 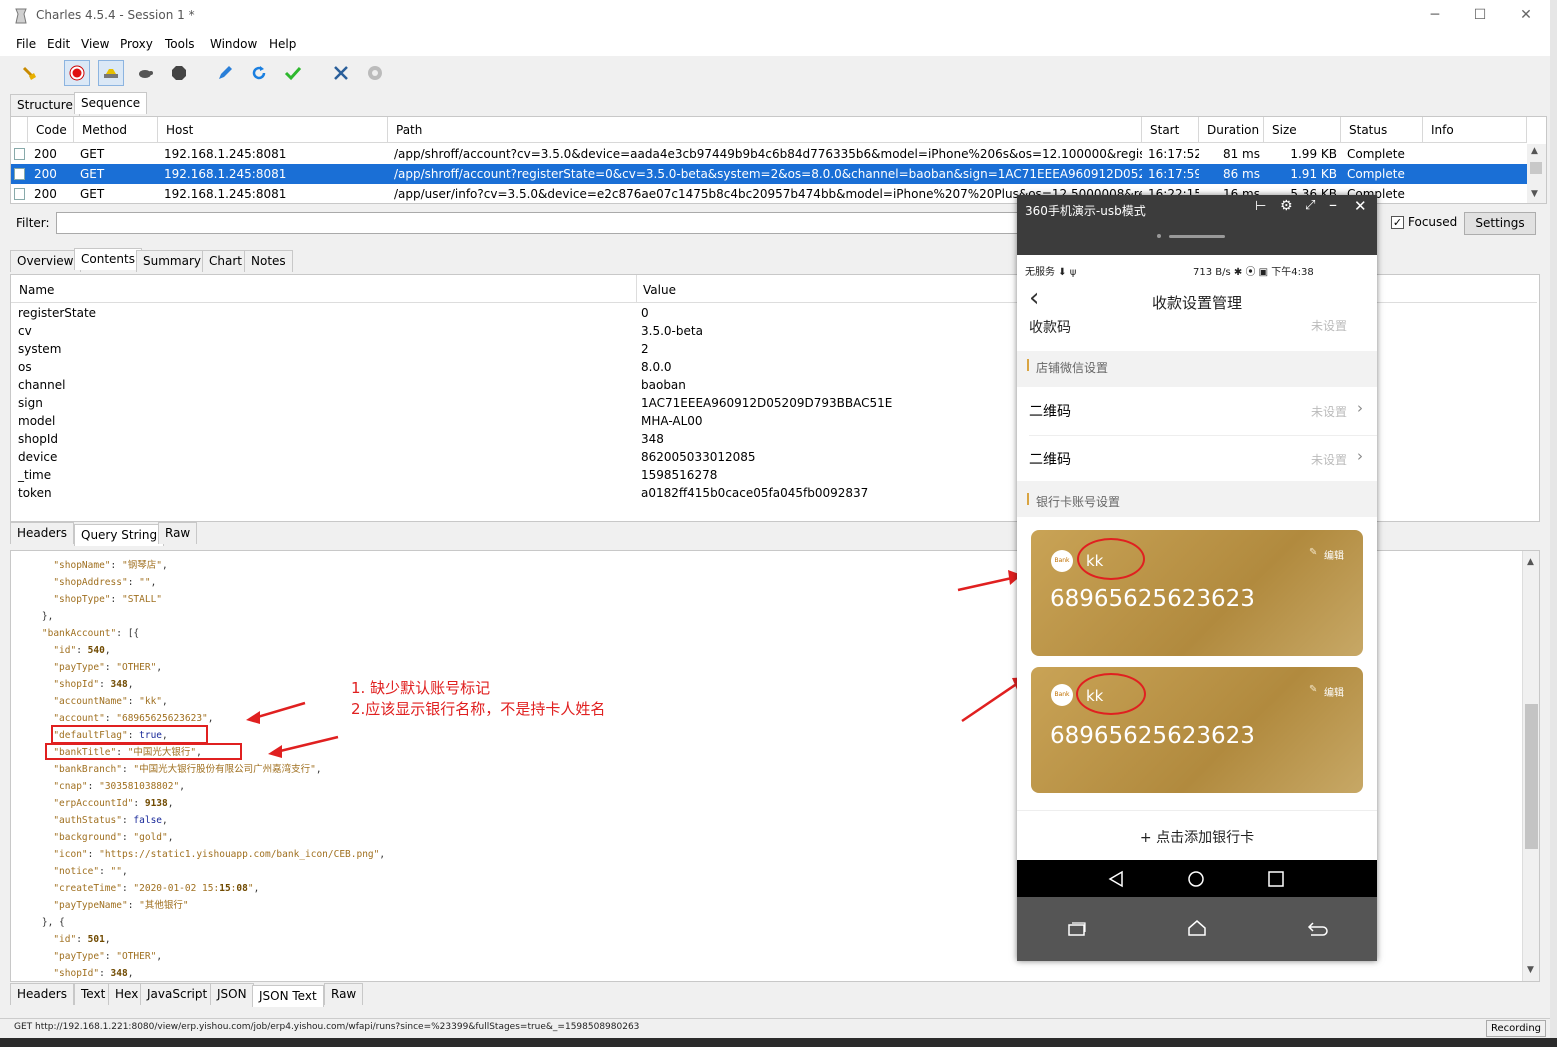 I want to click on settings-button: Settings, so click(x=1500, y=223).